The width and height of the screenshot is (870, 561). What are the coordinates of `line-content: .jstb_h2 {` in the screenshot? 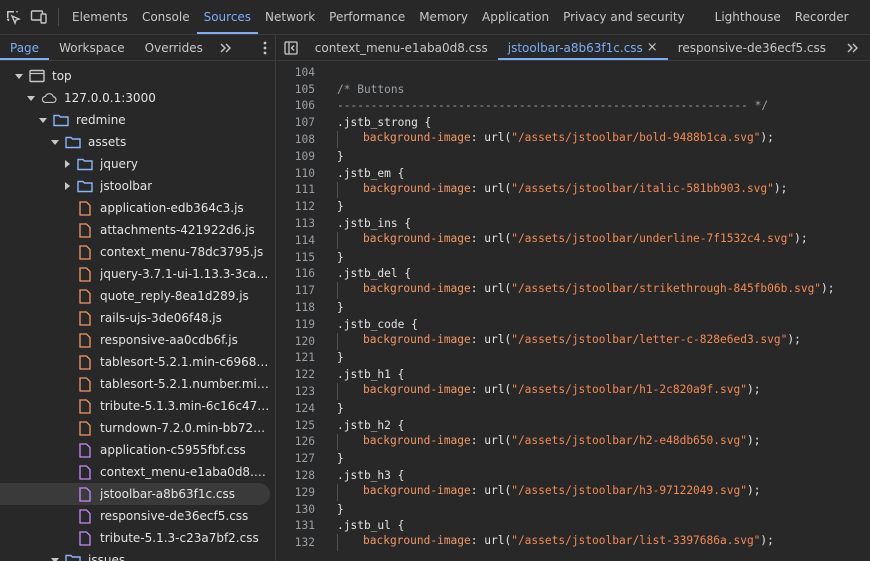 It's located at (370, 425).